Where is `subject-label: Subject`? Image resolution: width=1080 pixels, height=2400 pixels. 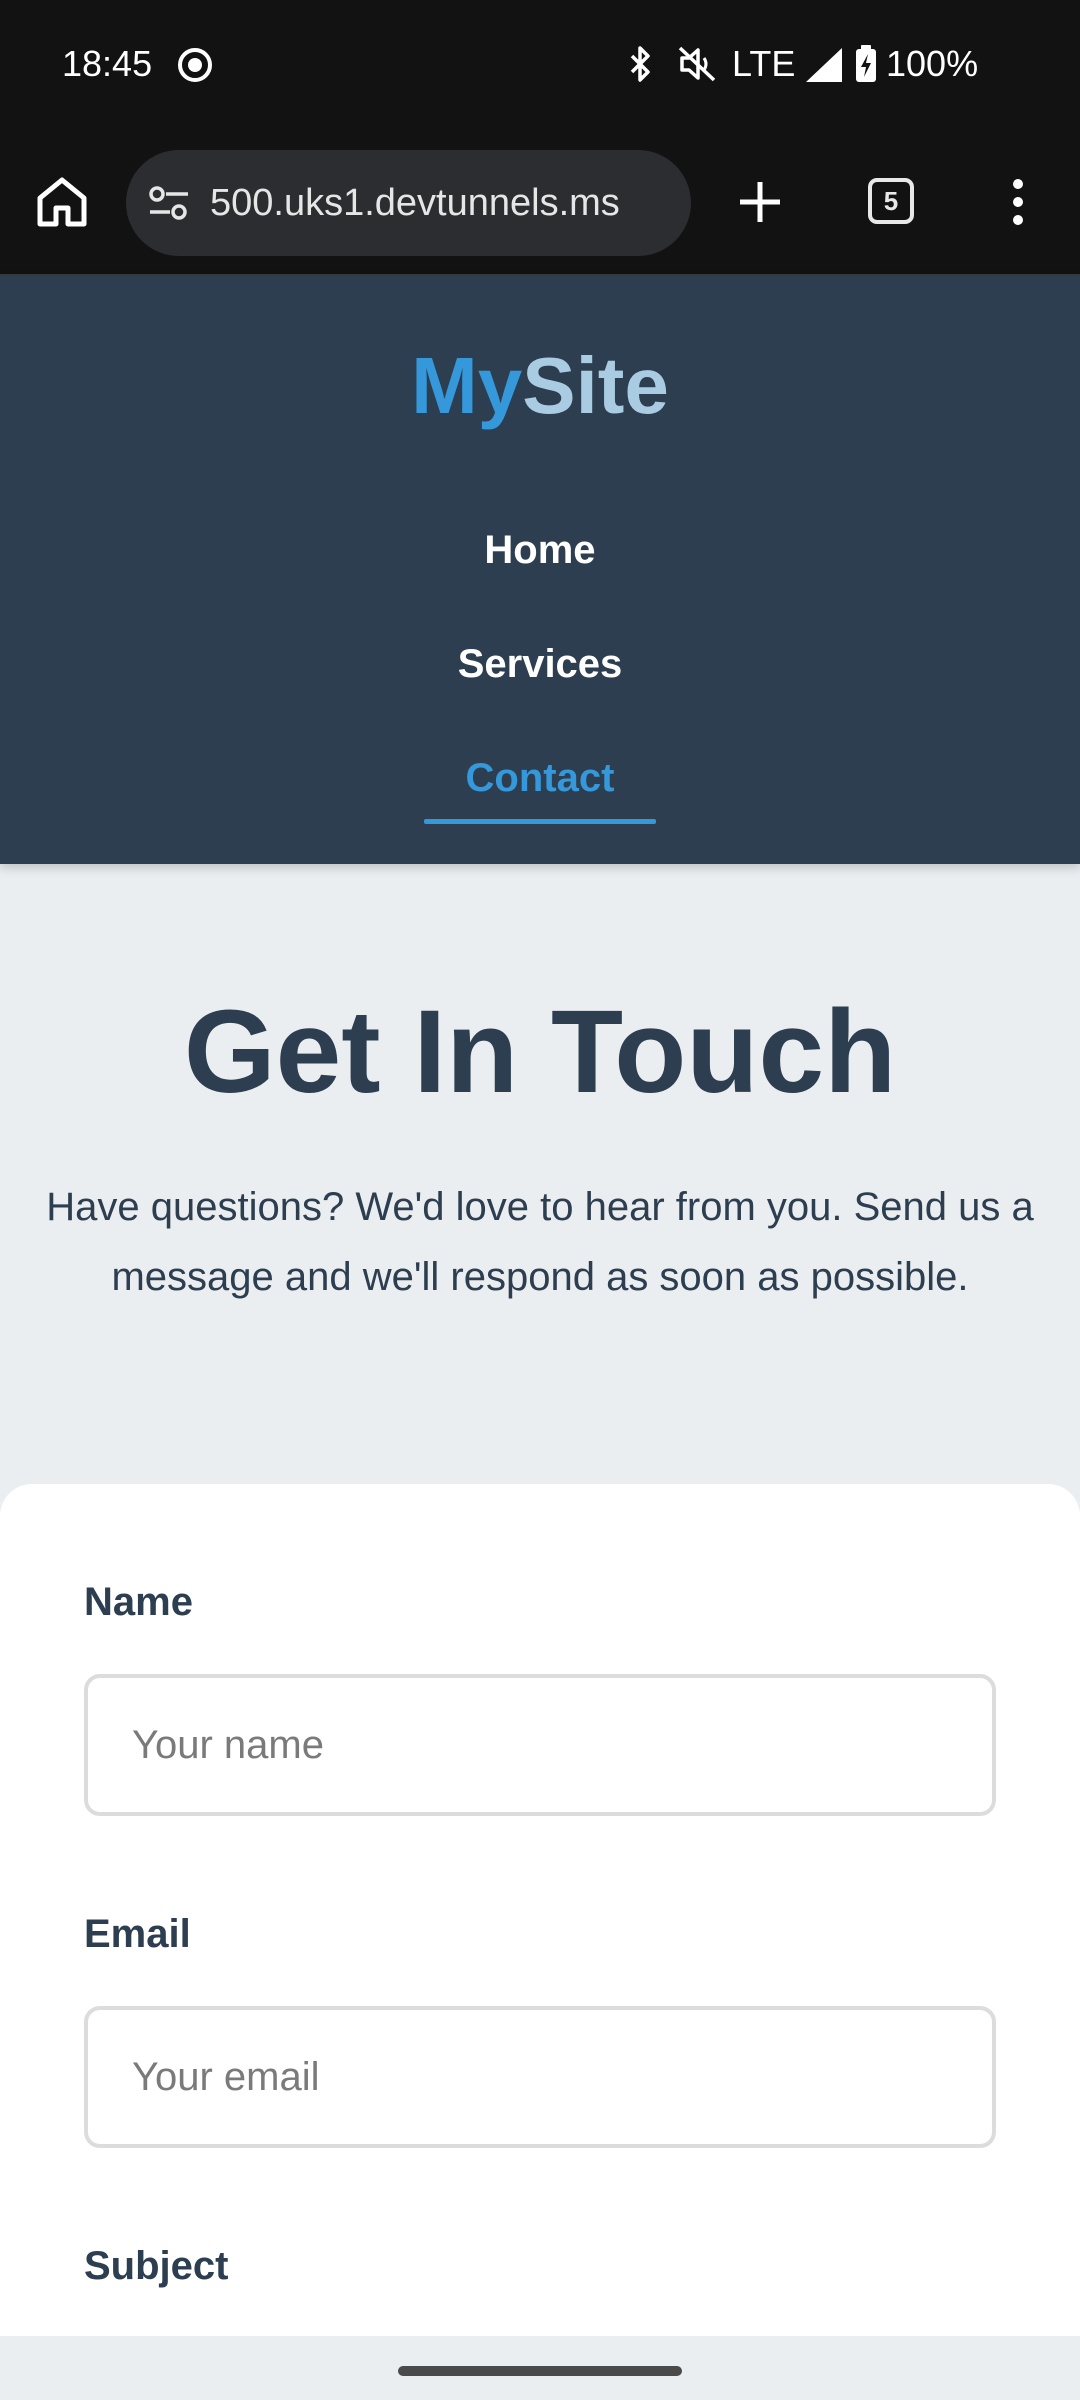 subject-label: Subject is located at coordinates (156, 2266).